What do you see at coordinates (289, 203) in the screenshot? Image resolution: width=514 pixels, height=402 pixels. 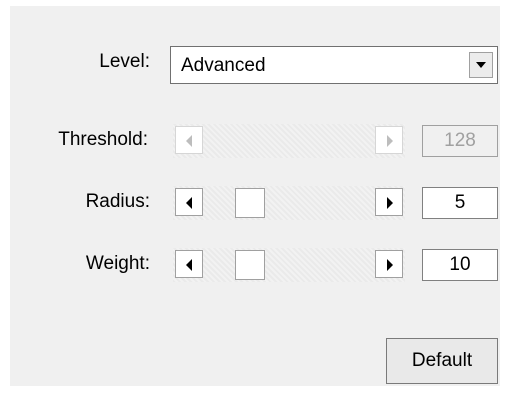 I see `radius-slider` at bounding box center [289, 203].